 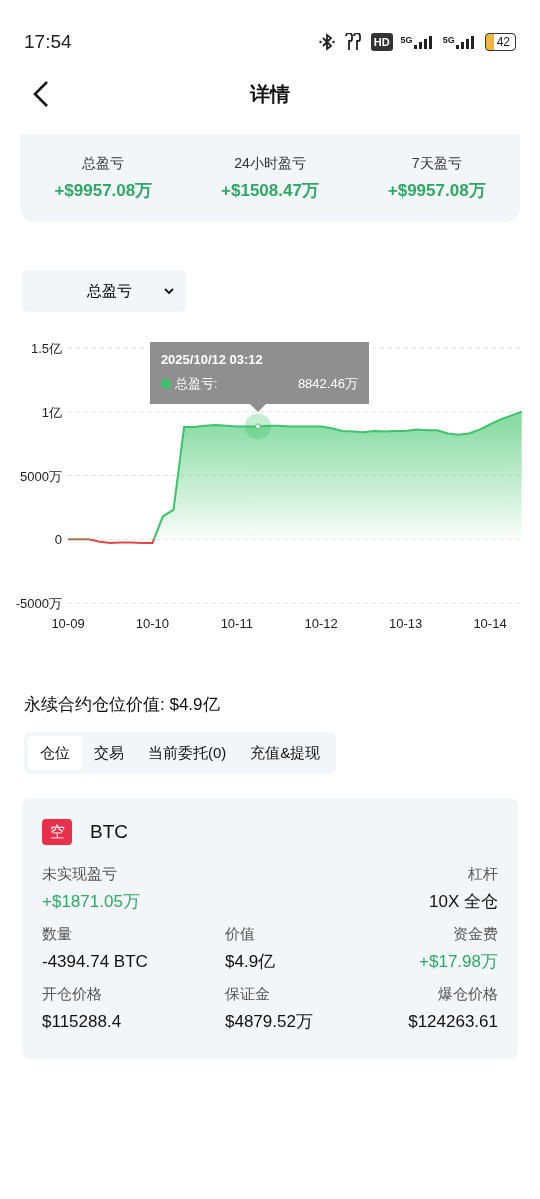 I want to click on field-label: 保证金, so click(x=248, y=993).